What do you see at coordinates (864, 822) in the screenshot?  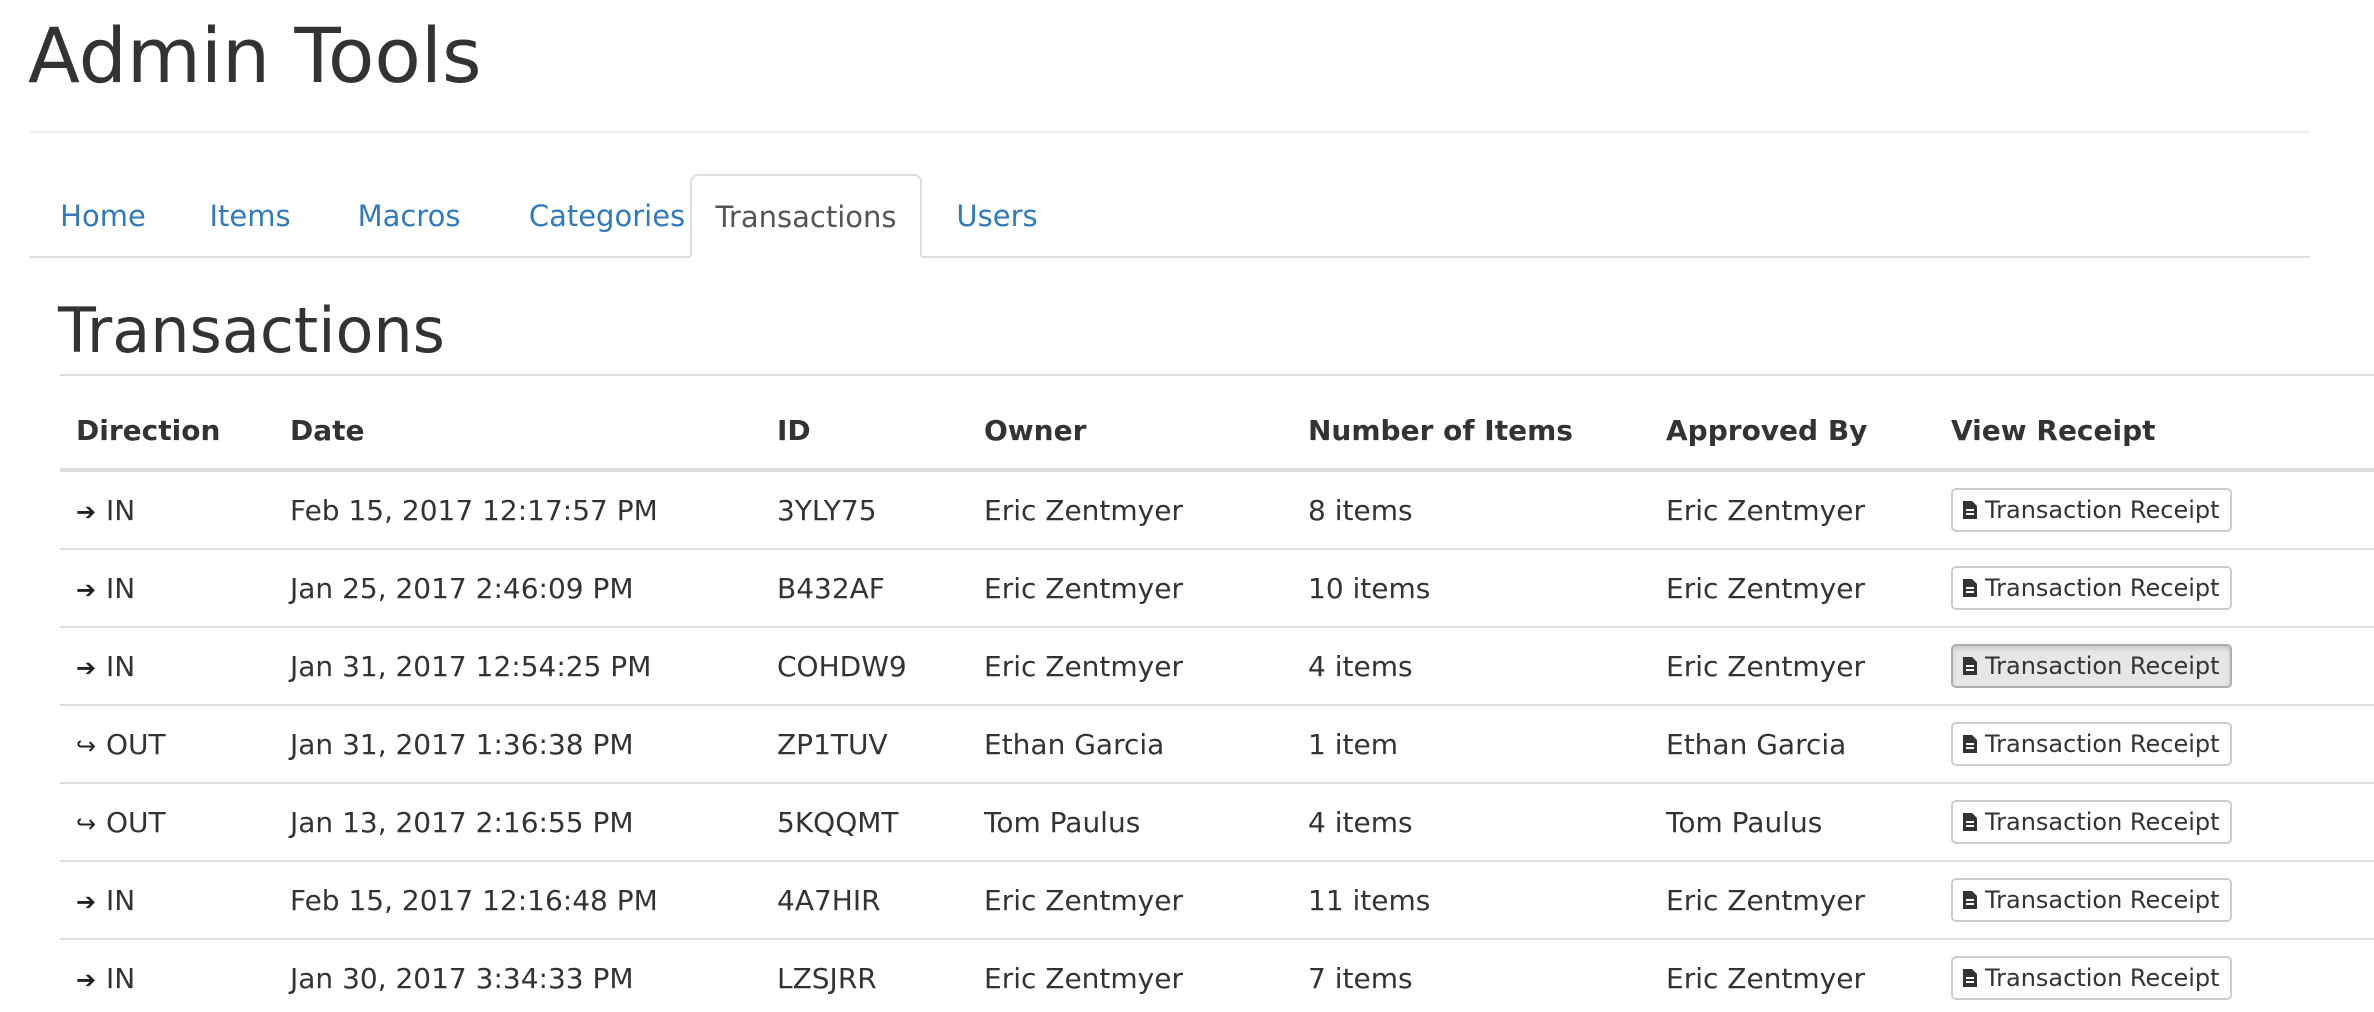 I see `id-cell: 5KQQMT` at bounding box center [864, 822].